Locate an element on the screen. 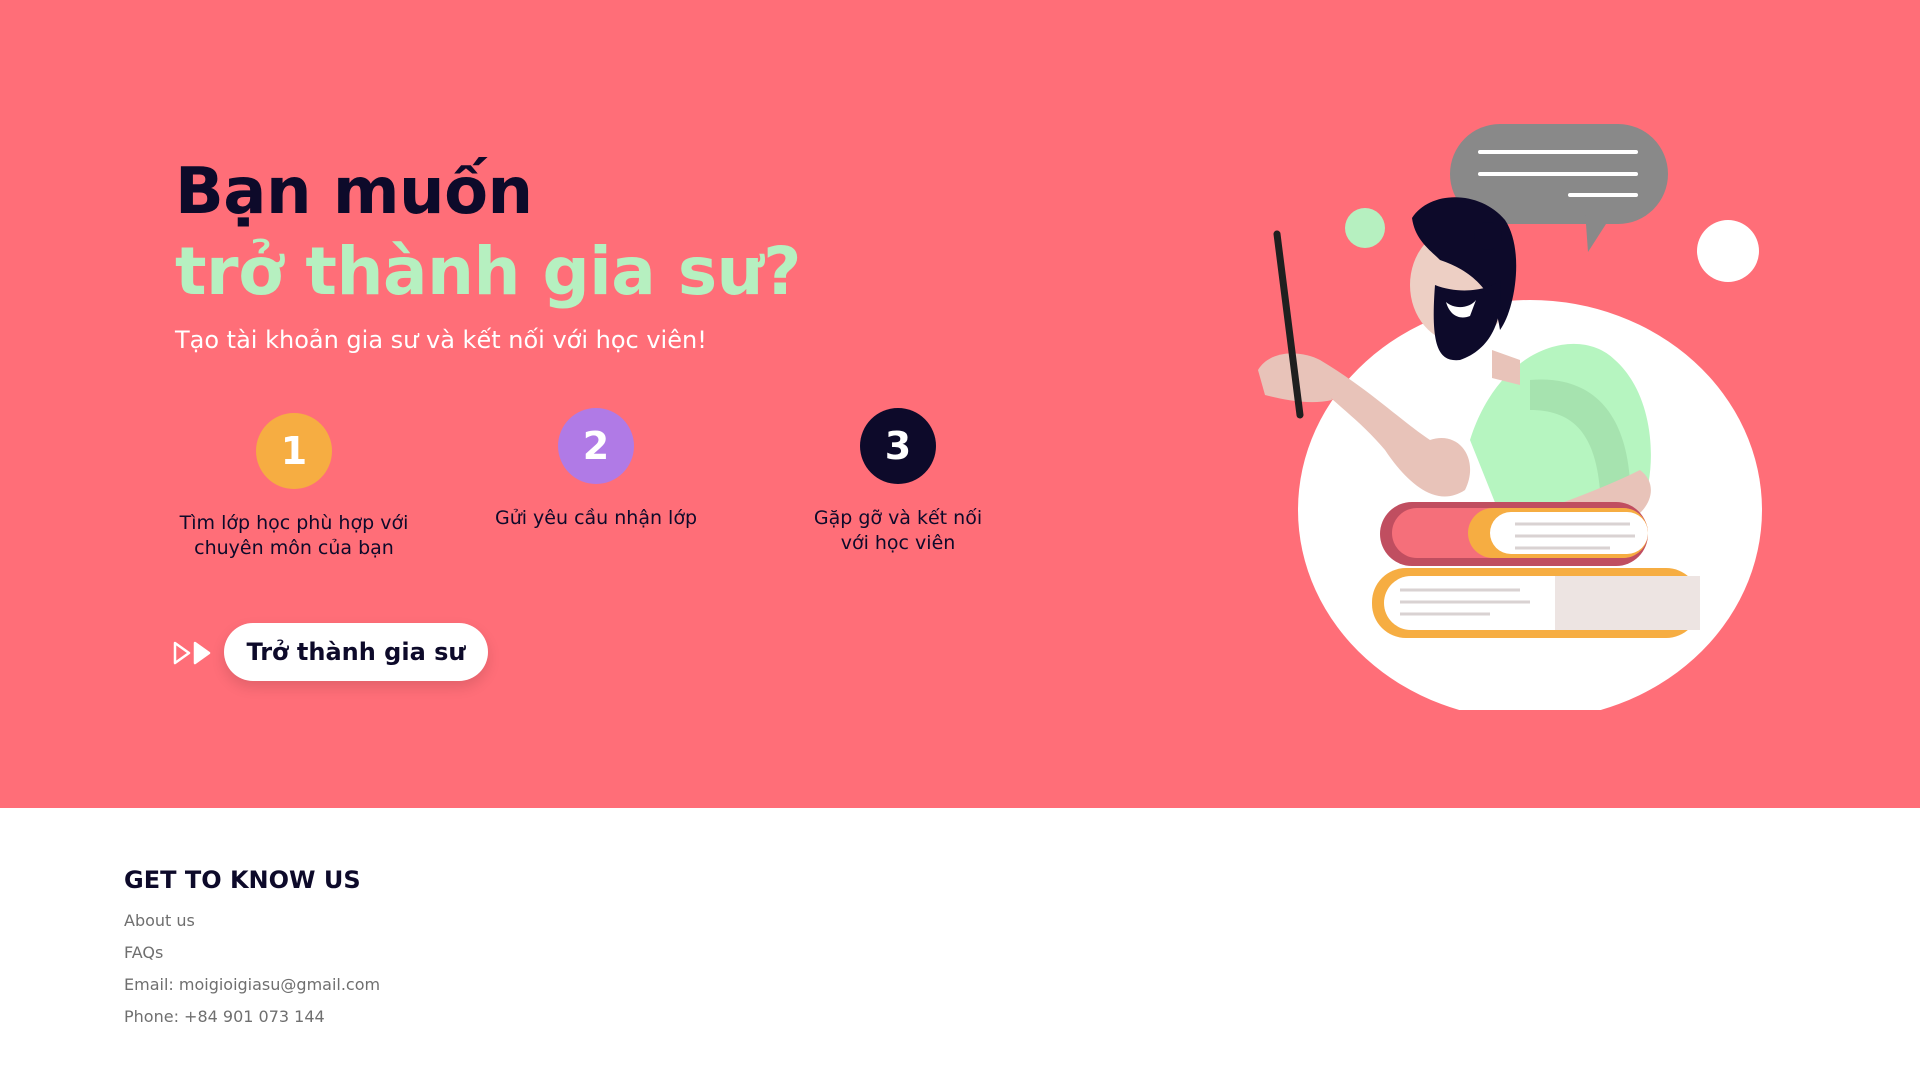 The width and height of the screenshot is (1920, 1080). become-tutor-button: Trở thành gia sư is located at coordinates (356, 652).